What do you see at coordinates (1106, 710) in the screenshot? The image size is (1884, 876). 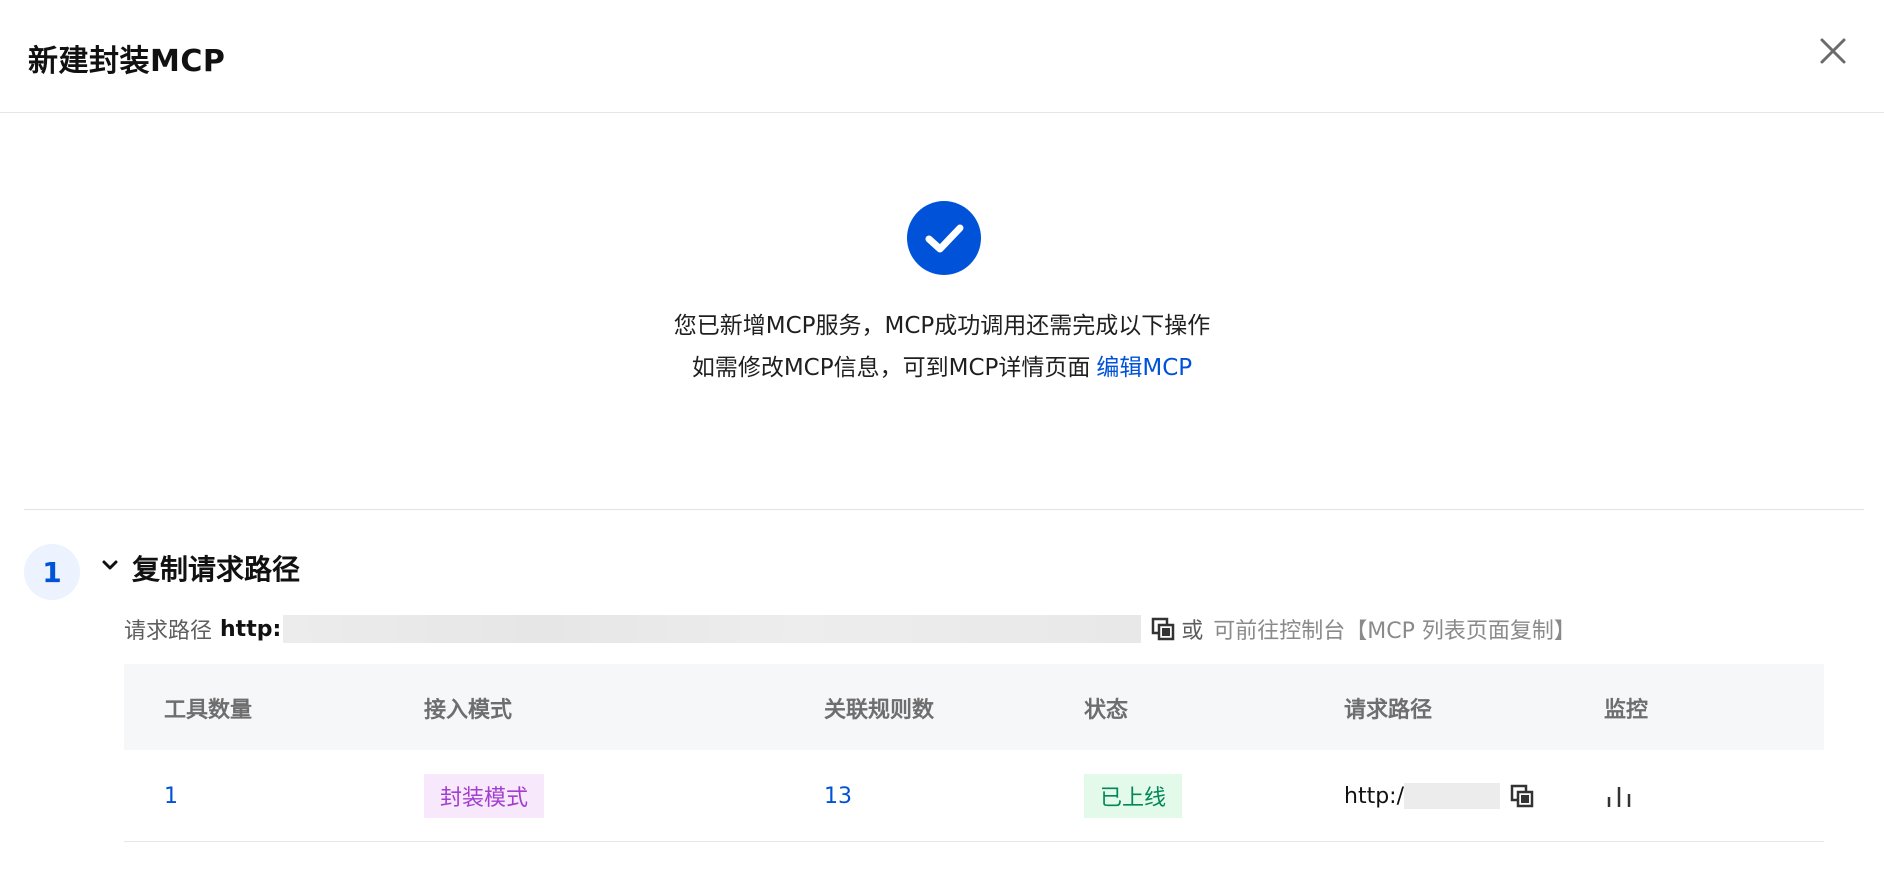 I see `header-status: 状态` at bounding box center [1106, 710].